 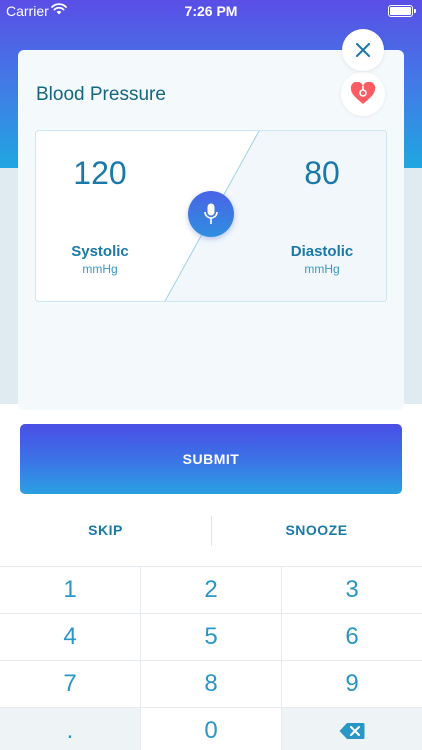 What do you see at coordinates (105, 530) in the screenshot?
I see `skip-button: SKIP` at bounding box center [105, 530].